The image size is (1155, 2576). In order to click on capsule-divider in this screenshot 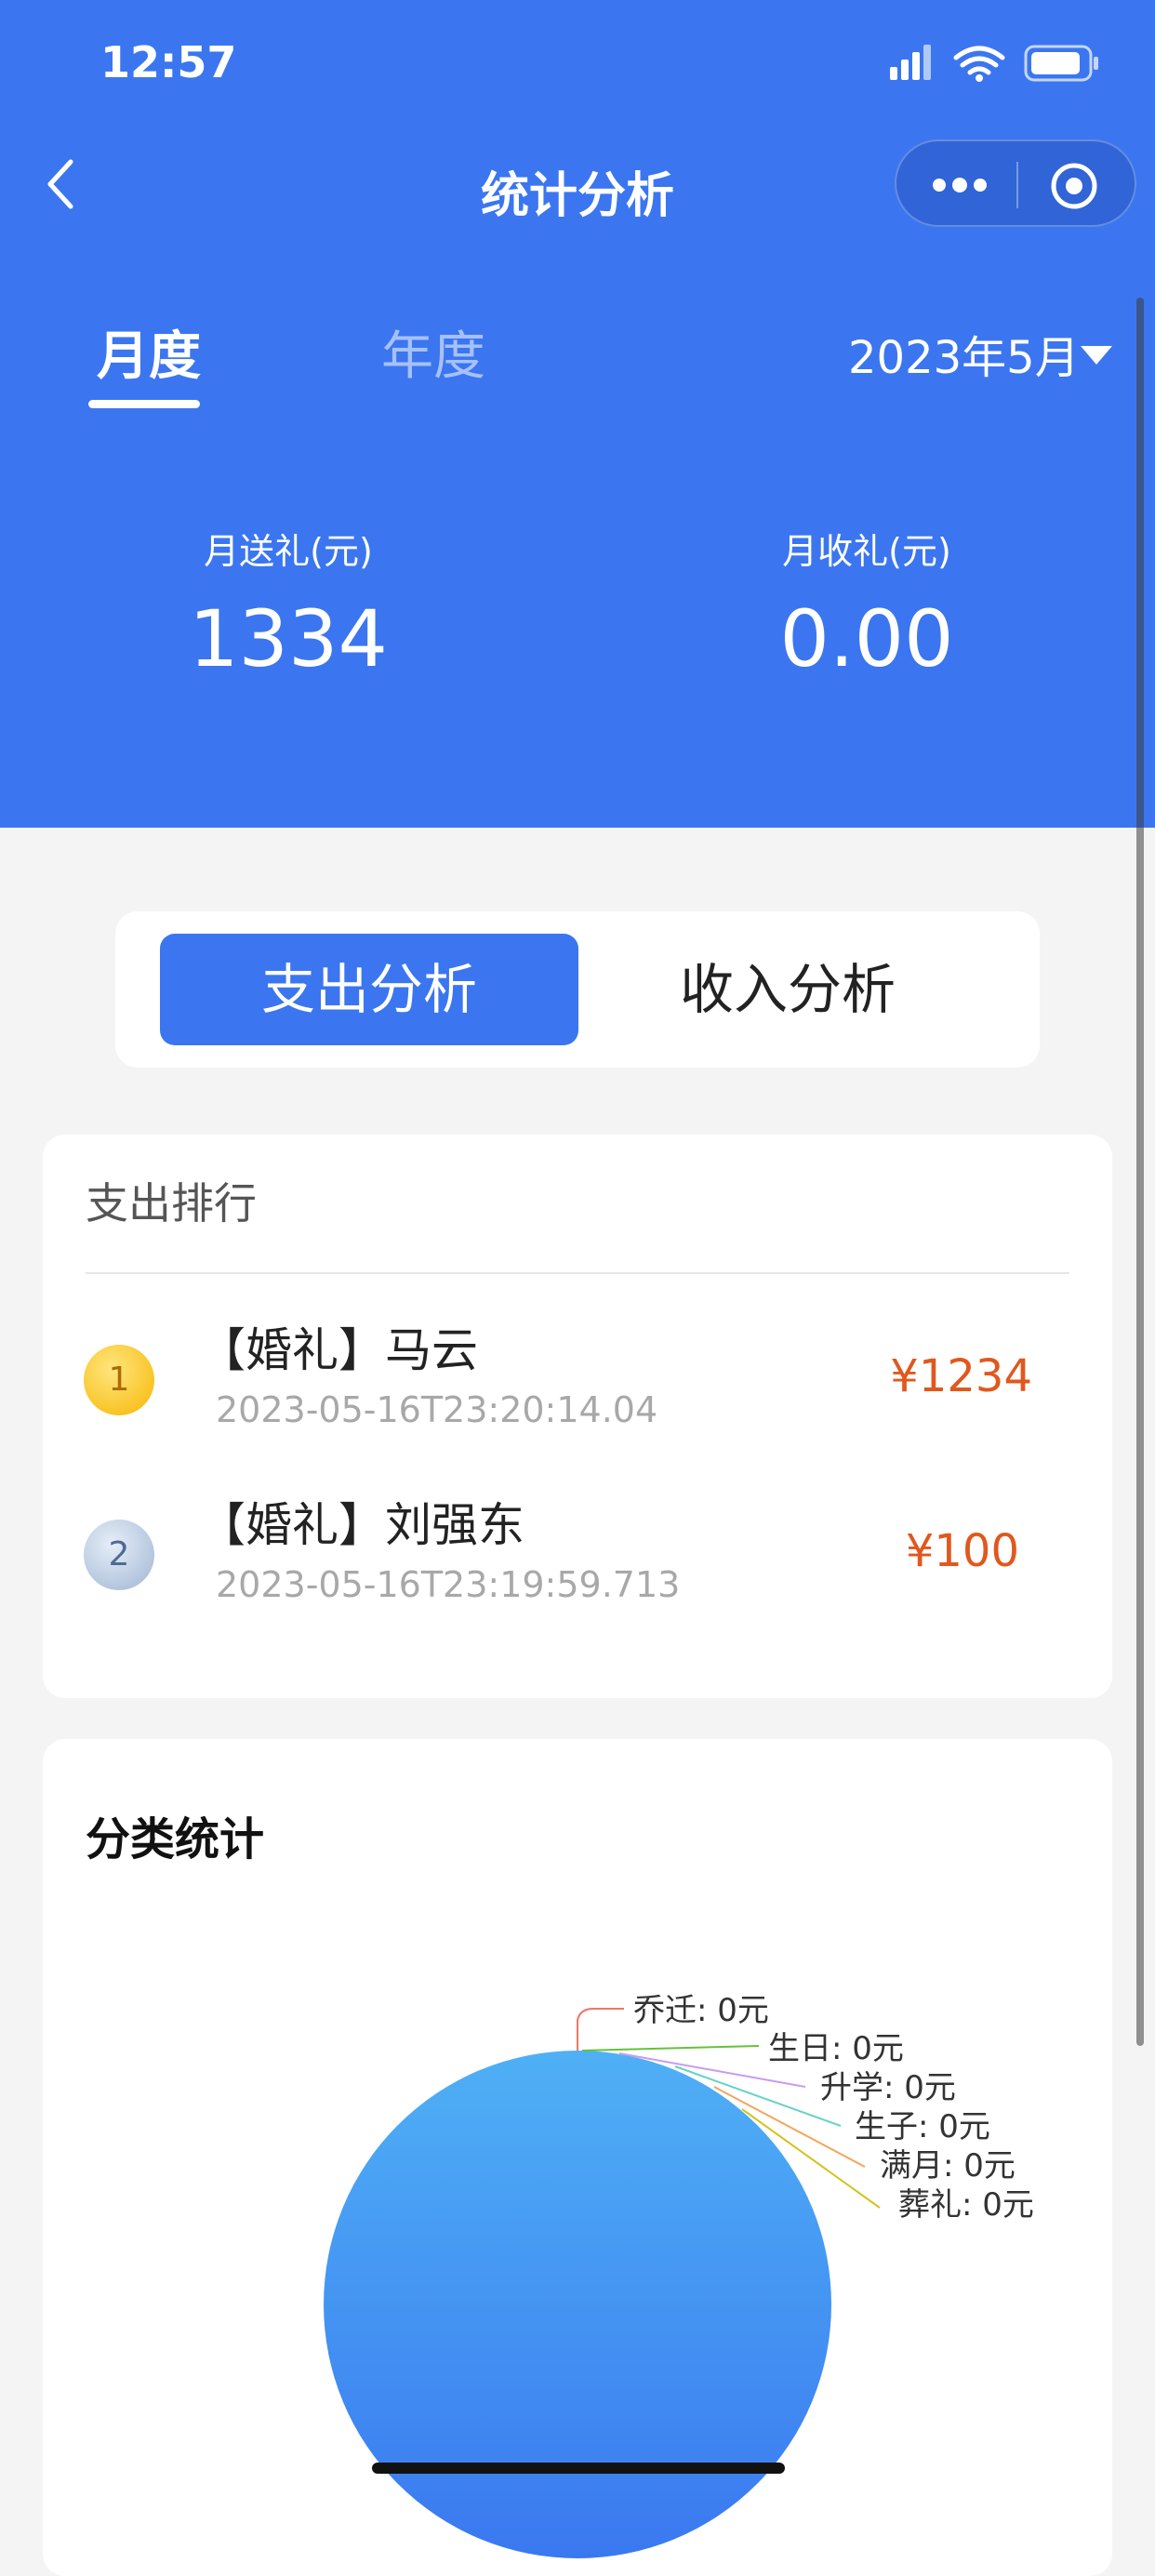, I will do `click(1017, 185)`.